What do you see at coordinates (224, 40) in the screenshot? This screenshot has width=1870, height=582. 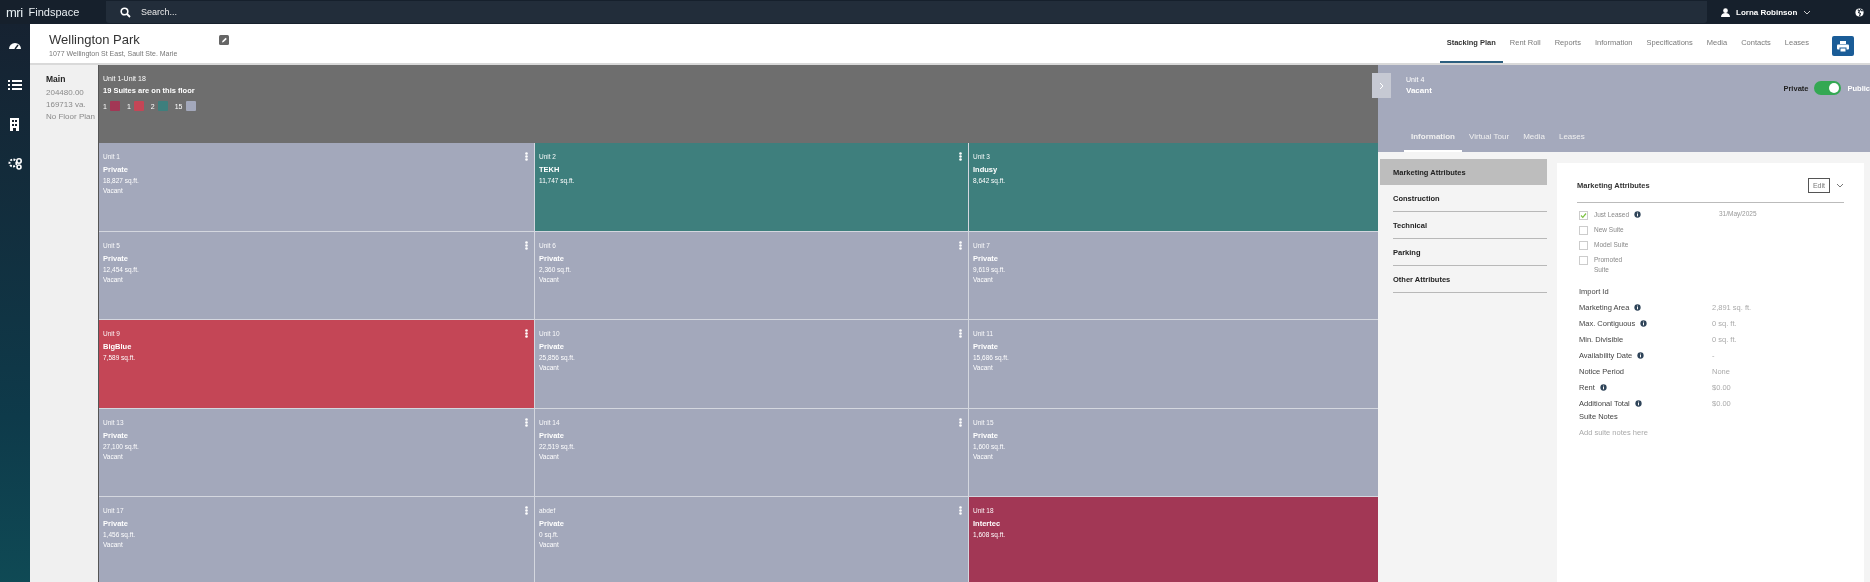 I see `edit-icon` at bounding box center [224, 40].